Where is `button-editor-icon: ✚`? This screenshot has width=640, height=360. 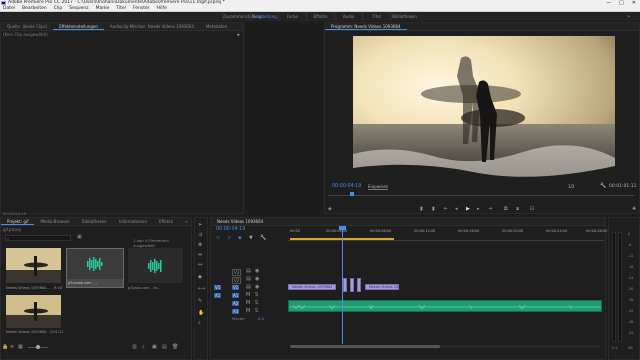 button-editor-icon: ✚ is located at coordinates (634, 209).